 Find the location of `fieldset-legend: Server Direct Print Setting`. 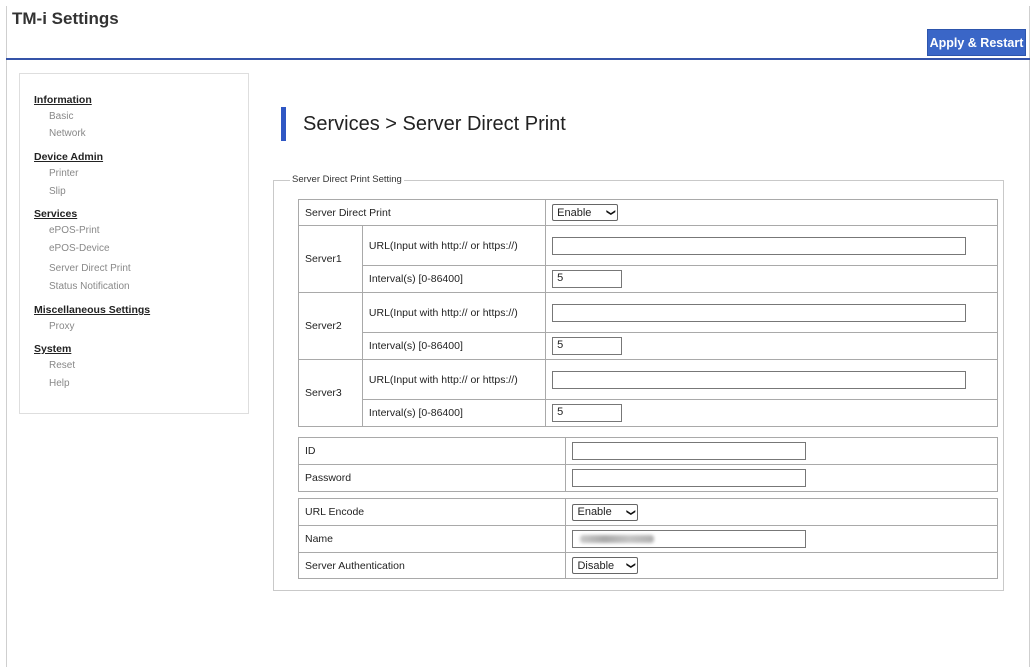

fieldset-legend: Server Direct Print Setting is located at coordinates (347, 179).